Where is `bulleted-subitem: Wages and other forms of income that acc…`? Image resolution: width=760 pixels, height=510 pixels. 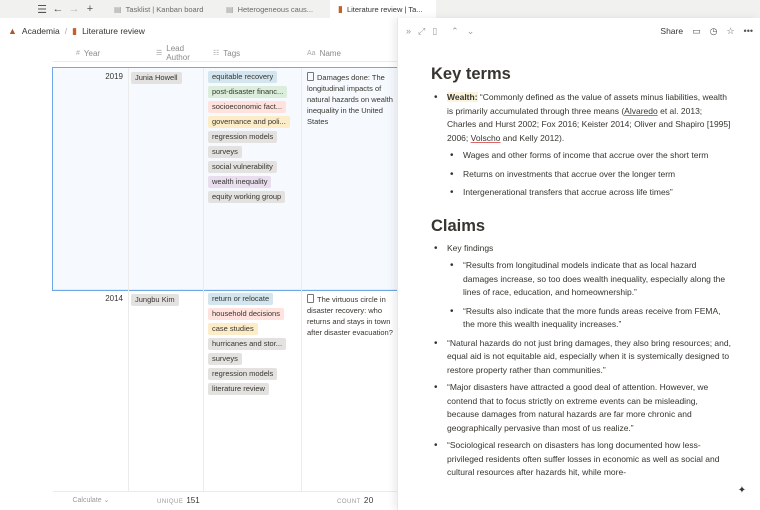 bulleted-subitem: Wages and other forms of income that acc… is located at coordinates (581, 156).